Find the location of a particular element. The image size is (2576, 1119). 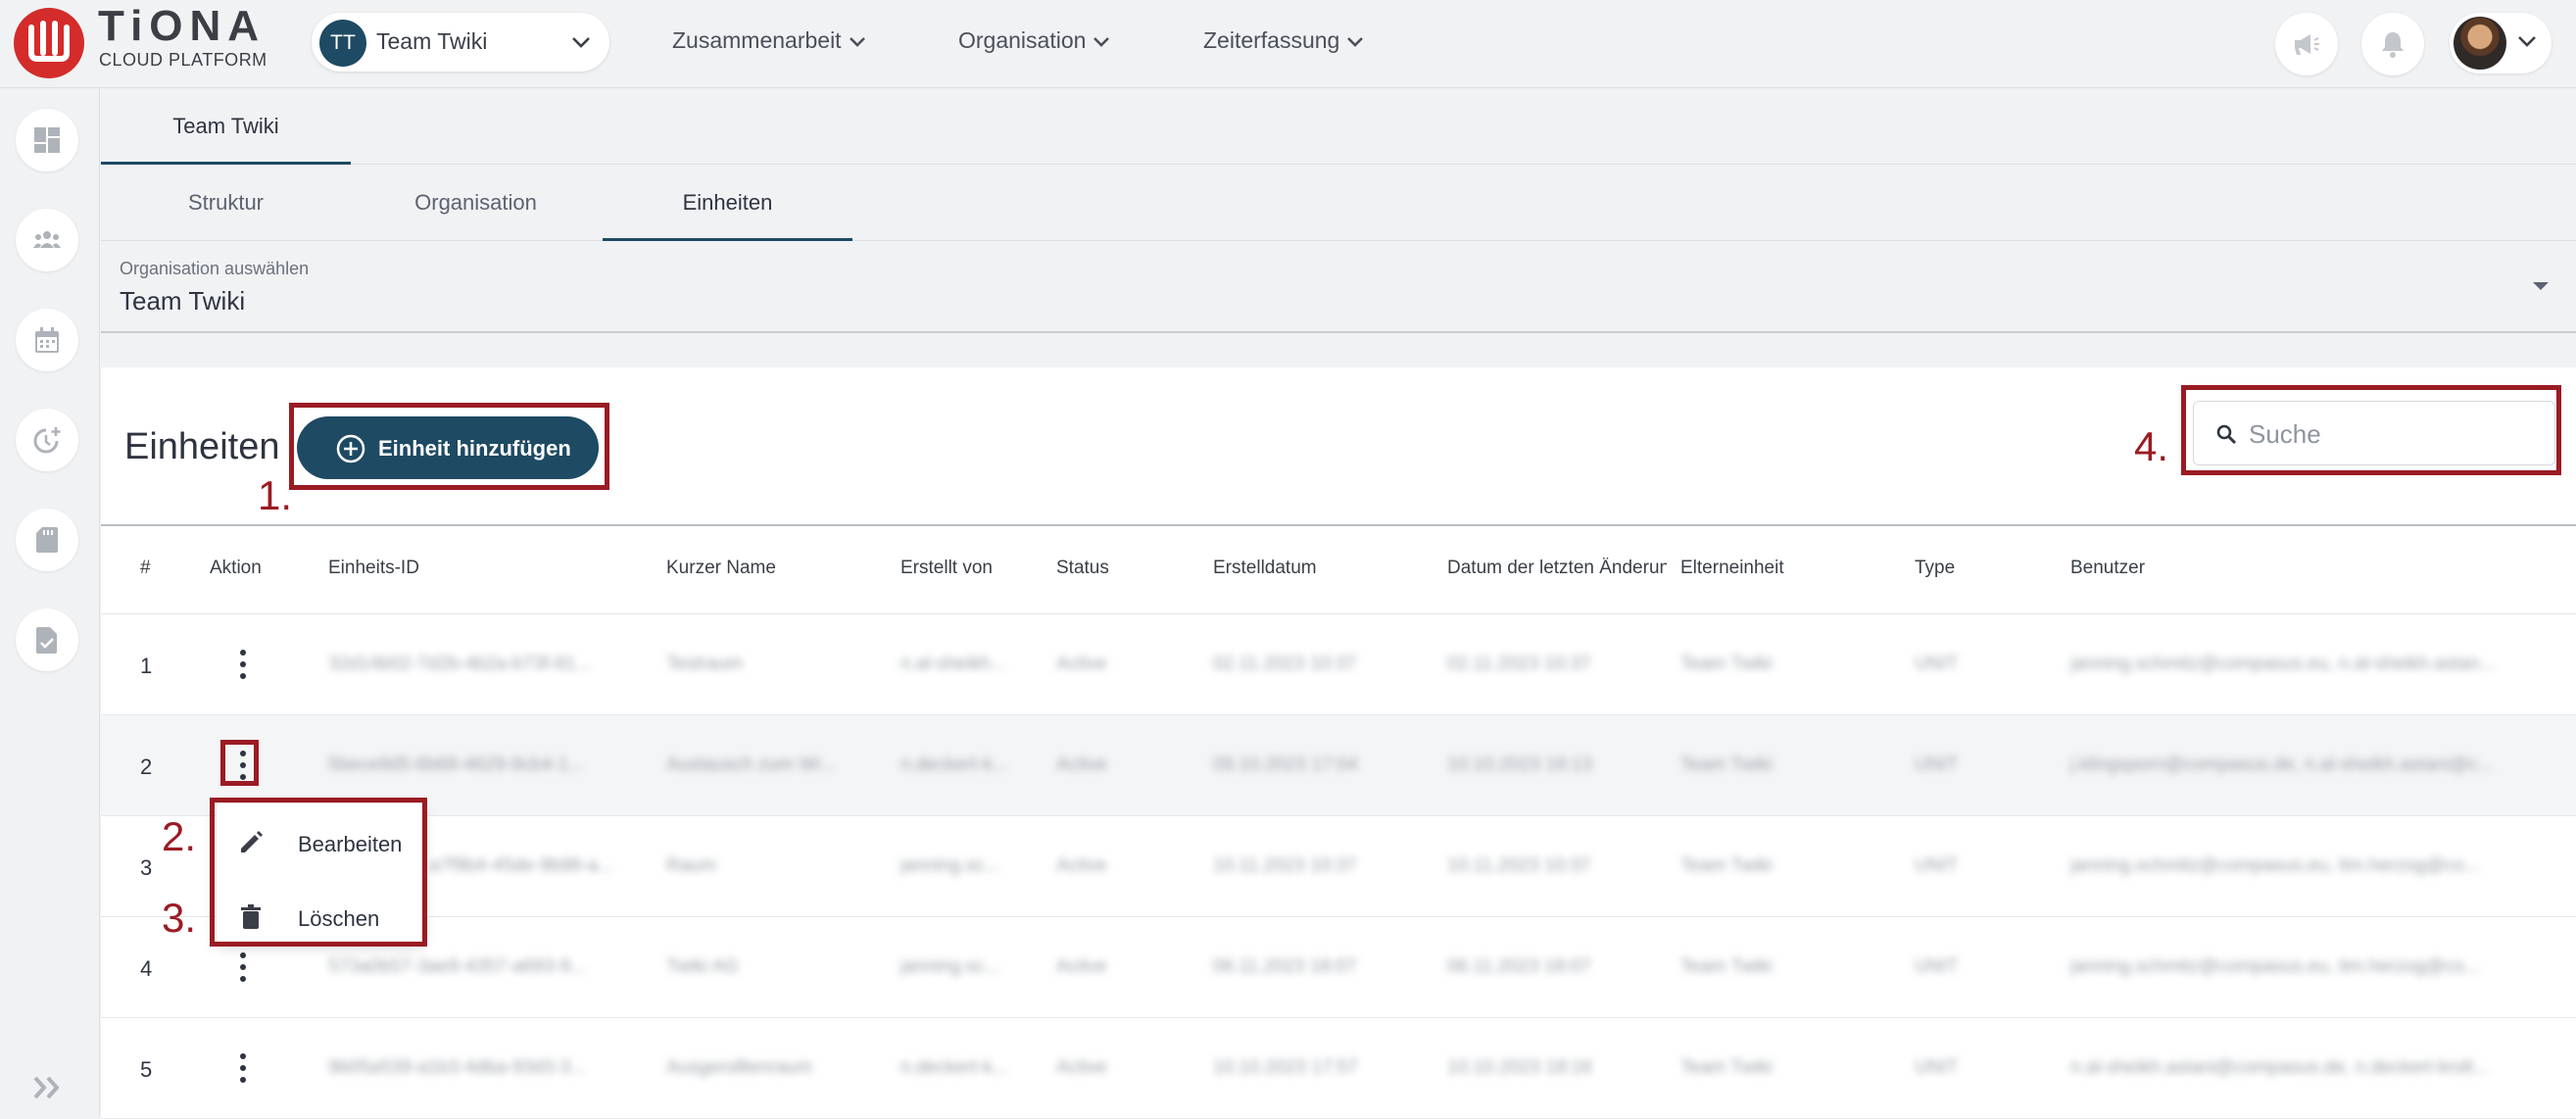

cell-created-date: 02.11.2023 10:37 is located at coordinates (1285, 664).